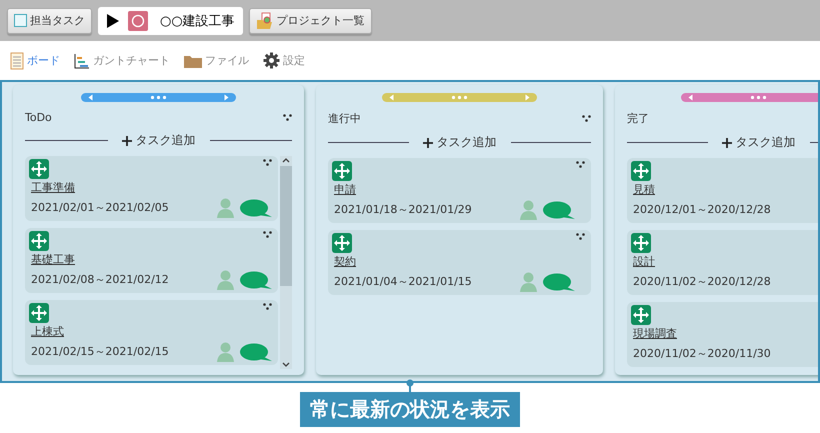 The width and height of the screenshot is (820, 433). I want to click on column-title: 完了, so click(638, 118).